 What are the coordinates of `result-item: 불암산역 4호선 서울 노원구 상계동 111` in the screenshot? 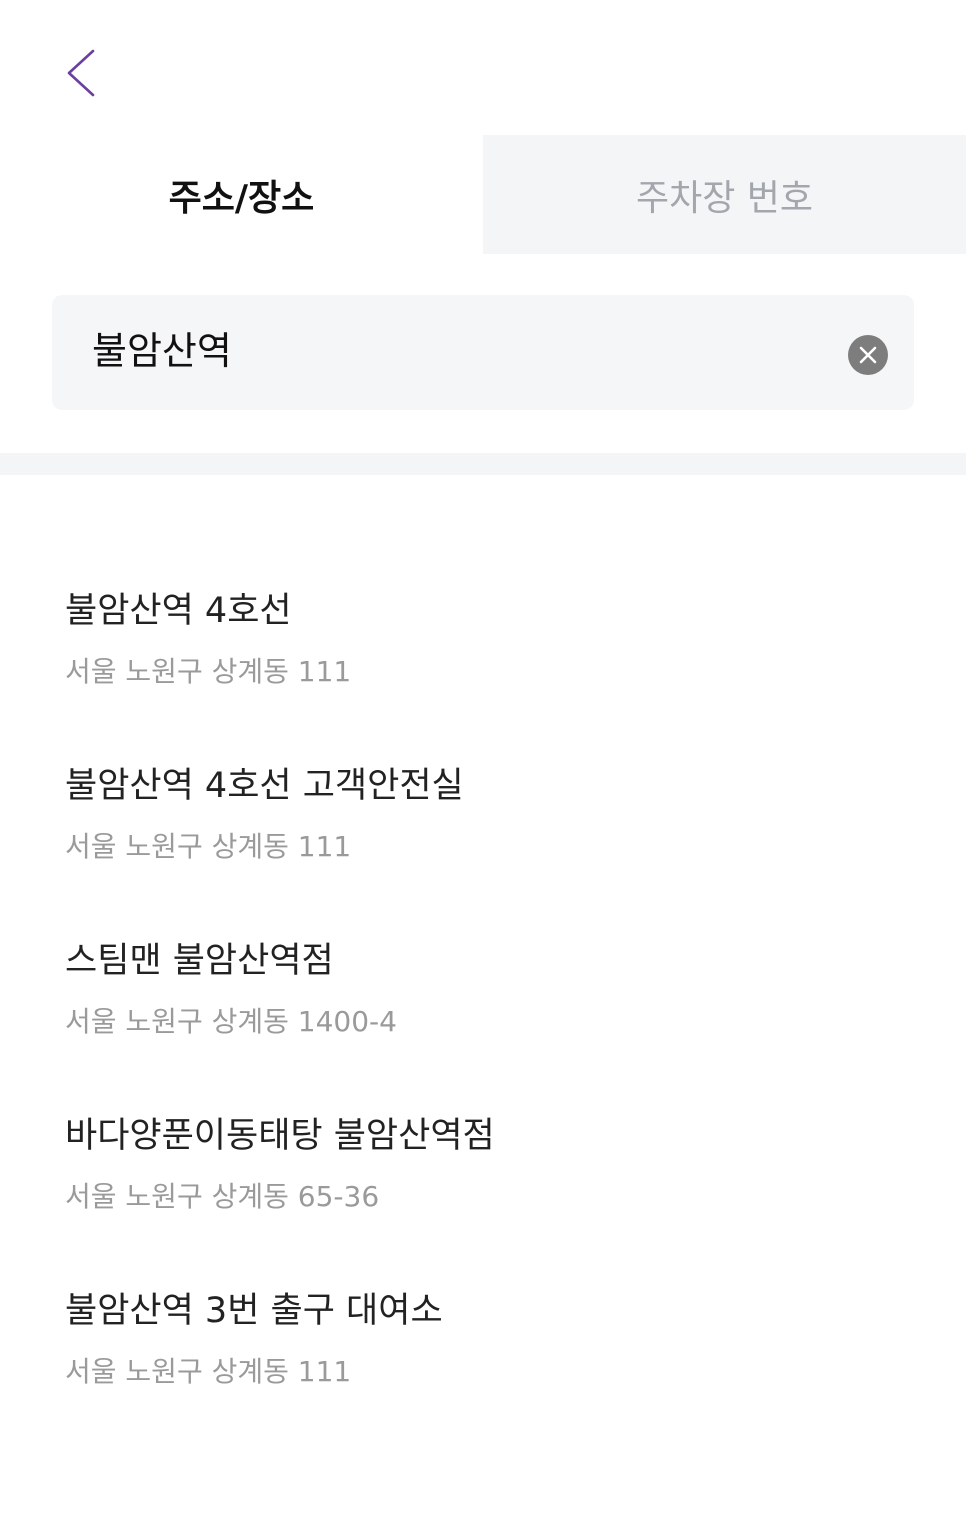 It's located at (483, 647).